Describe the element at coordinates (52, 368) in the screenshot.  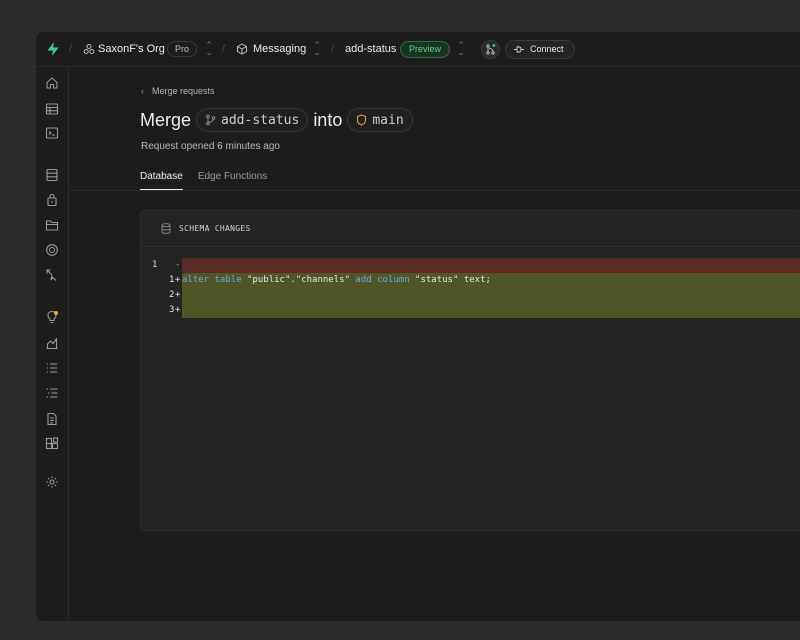
I see `logs-icon` at that location.